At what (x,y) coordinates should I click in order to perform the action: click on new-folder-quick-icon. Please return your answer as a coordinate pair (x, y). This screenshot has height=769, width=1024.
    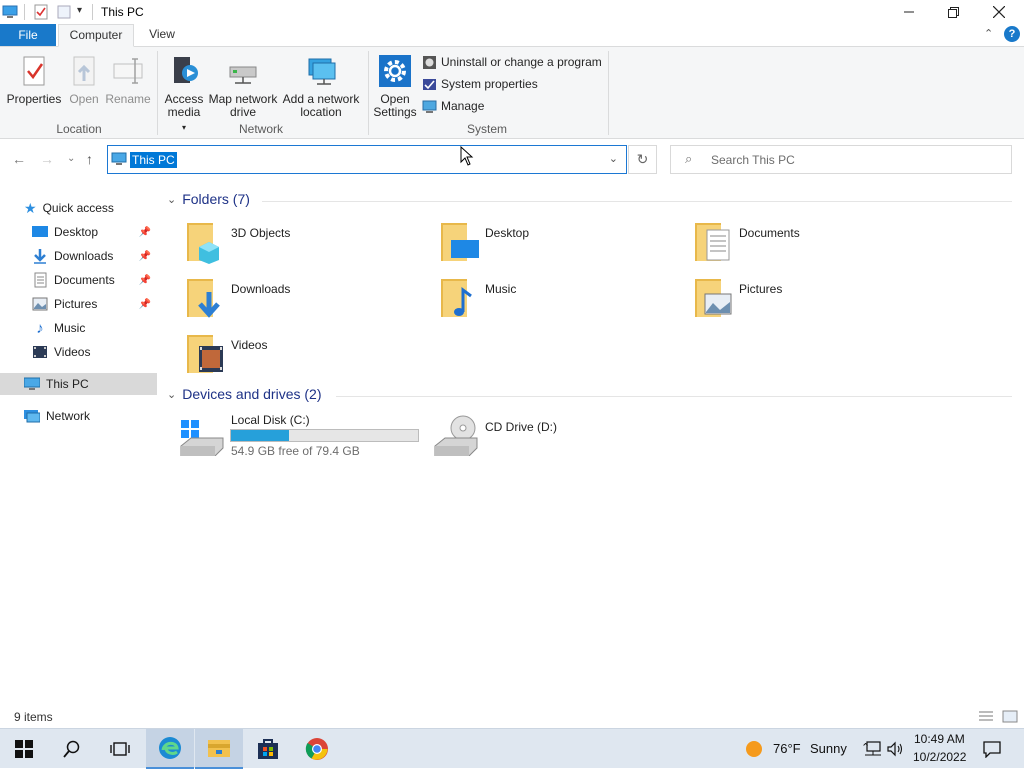
    Looking at the image, I should click on (64, 12).